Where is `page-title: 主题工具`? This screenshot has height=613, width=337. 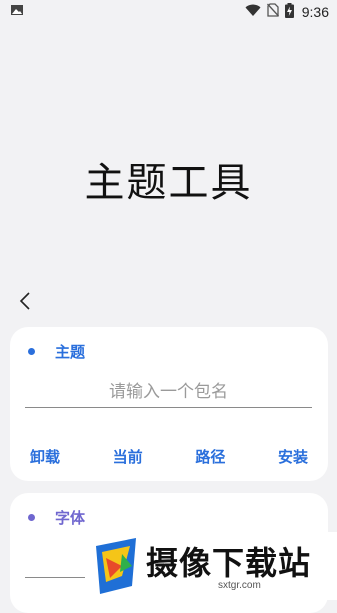
page-title: 主题工具 is located at coordinates (168, 183).